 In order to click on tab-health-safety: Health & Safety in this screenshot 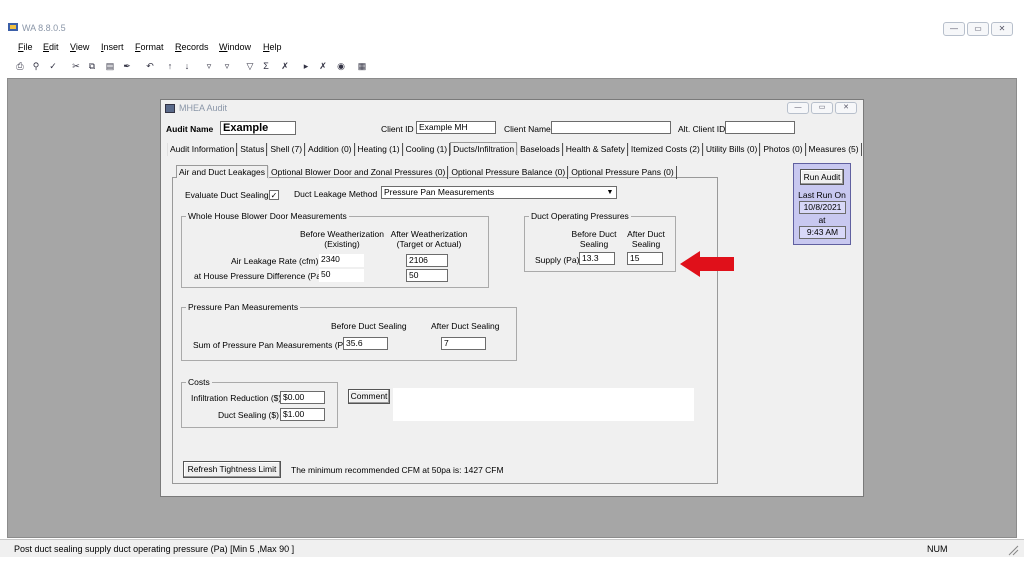, I will do `click(595, 149)`.